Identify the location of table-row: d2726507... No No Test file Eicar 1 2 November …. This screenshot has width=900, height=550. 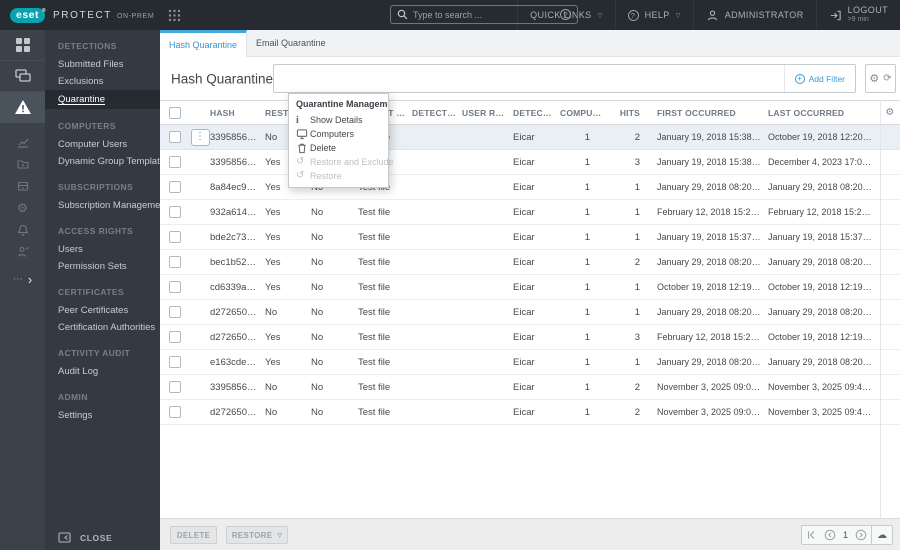
(530, 412).